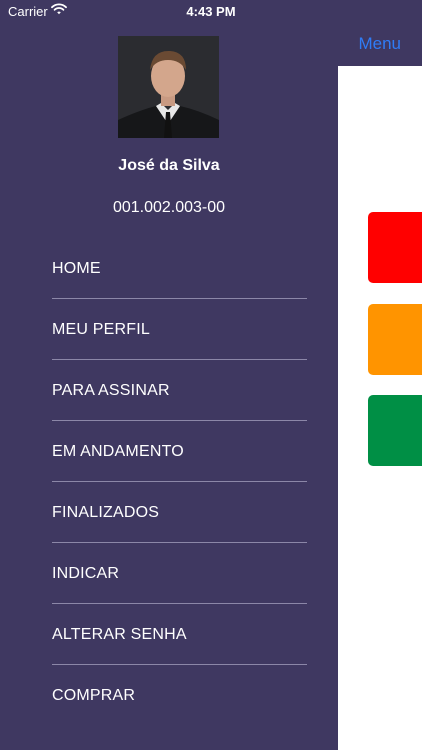 The height and width of the screenshot is (750, 422). I want to click on menu-item-label: PARA ASSINAR, so click(111, 390).